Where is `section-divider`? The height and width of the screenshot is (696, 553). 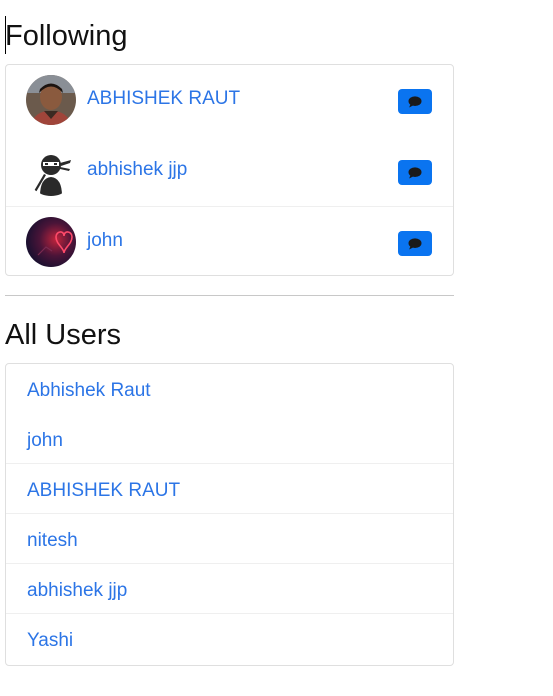 section-divider is located at coordinates (229, 295).